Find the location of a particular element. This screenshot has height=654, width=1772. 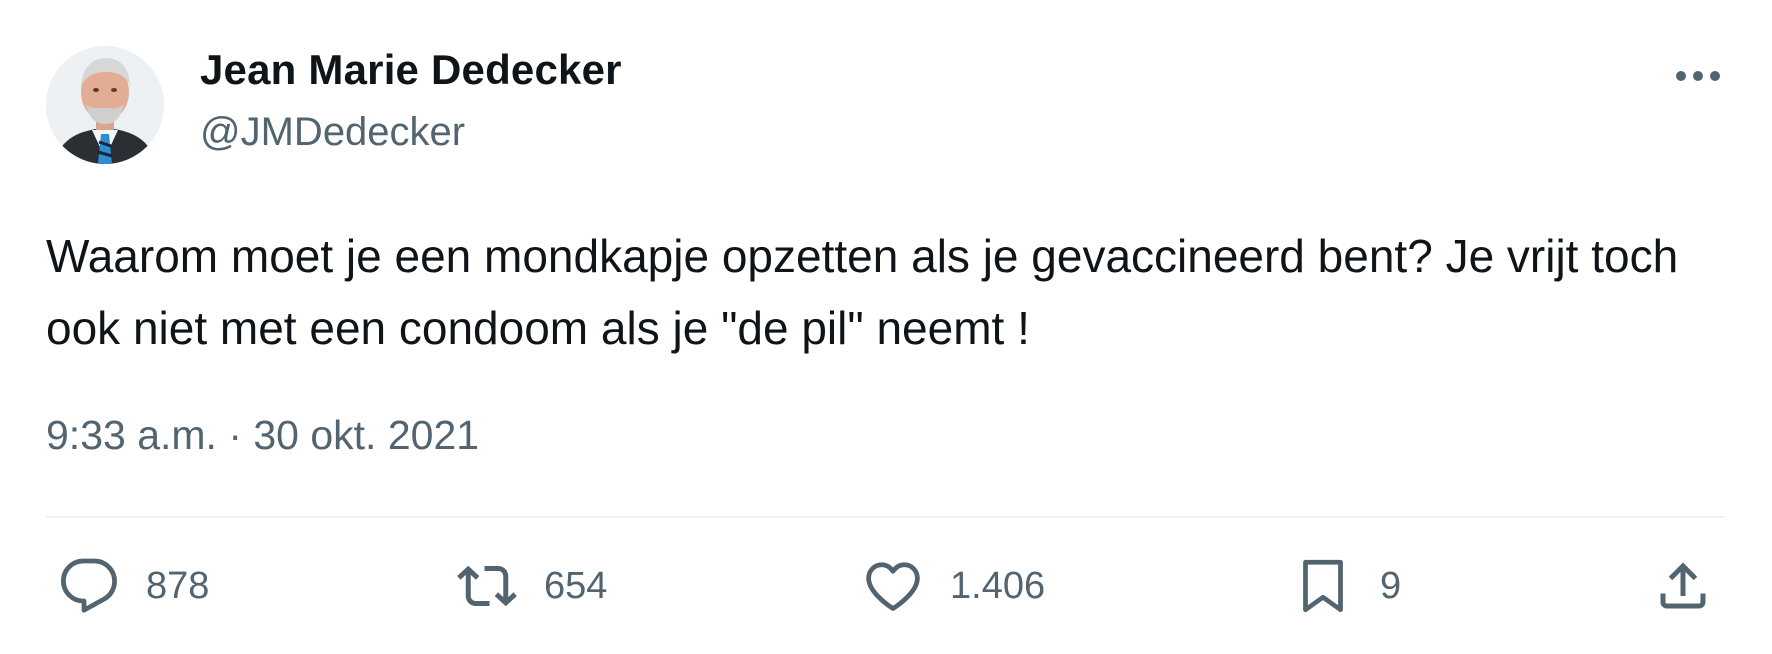

share-icon is located at coordinates (1683, 586).